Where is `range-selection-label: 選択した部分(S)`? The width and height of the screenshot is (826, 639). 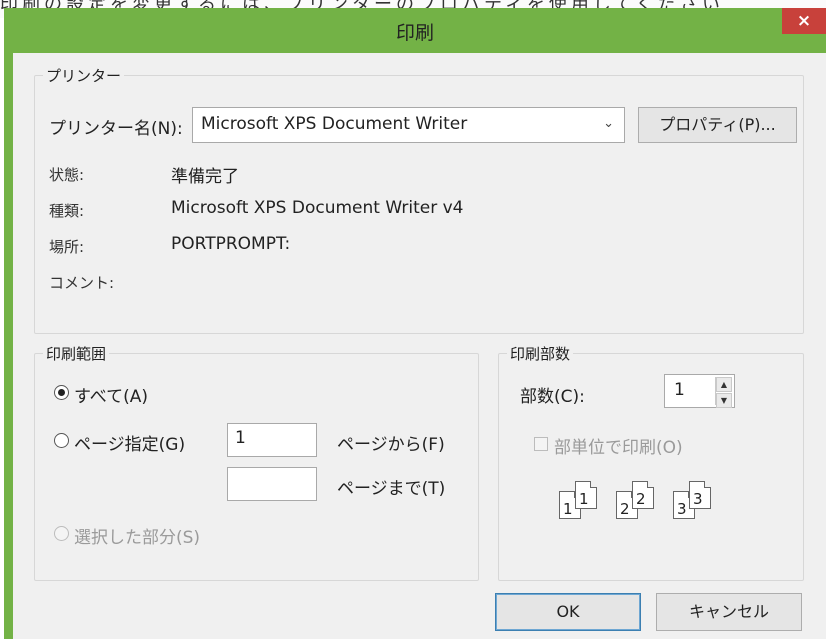 range-selection-label: 選択した部分(S) is located at coordinates (137, 538).